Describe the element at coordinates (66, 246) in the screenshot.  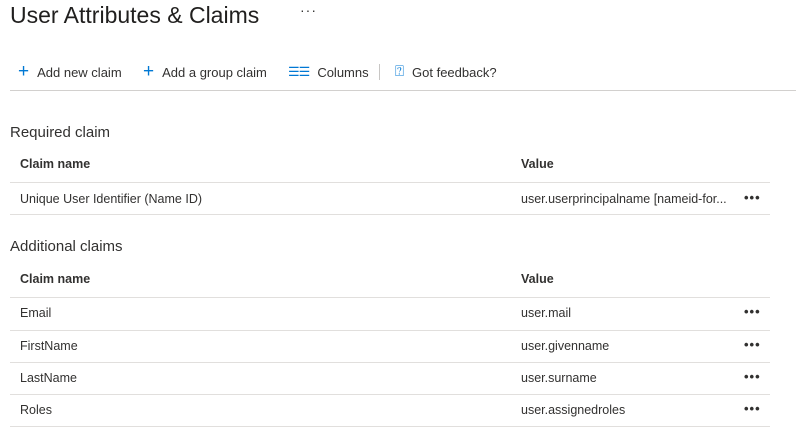
I see `additional-claims-heading: Additional claims` at that location.